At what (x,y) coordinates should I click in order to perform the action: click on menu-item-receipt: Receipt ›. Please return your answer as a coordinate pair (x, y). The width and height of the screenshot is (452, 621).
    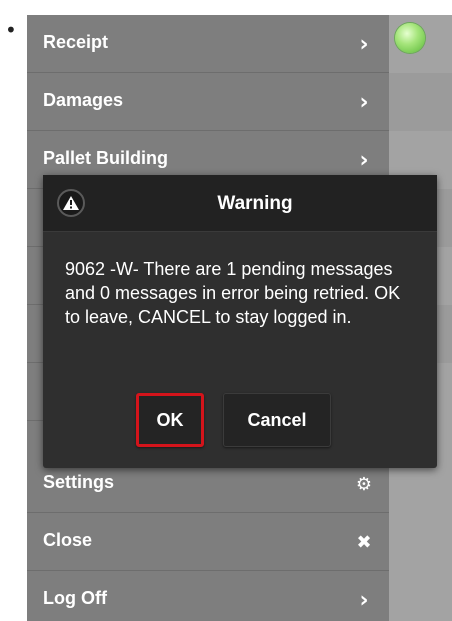
    Looking at the image, I should click on (208, 44).